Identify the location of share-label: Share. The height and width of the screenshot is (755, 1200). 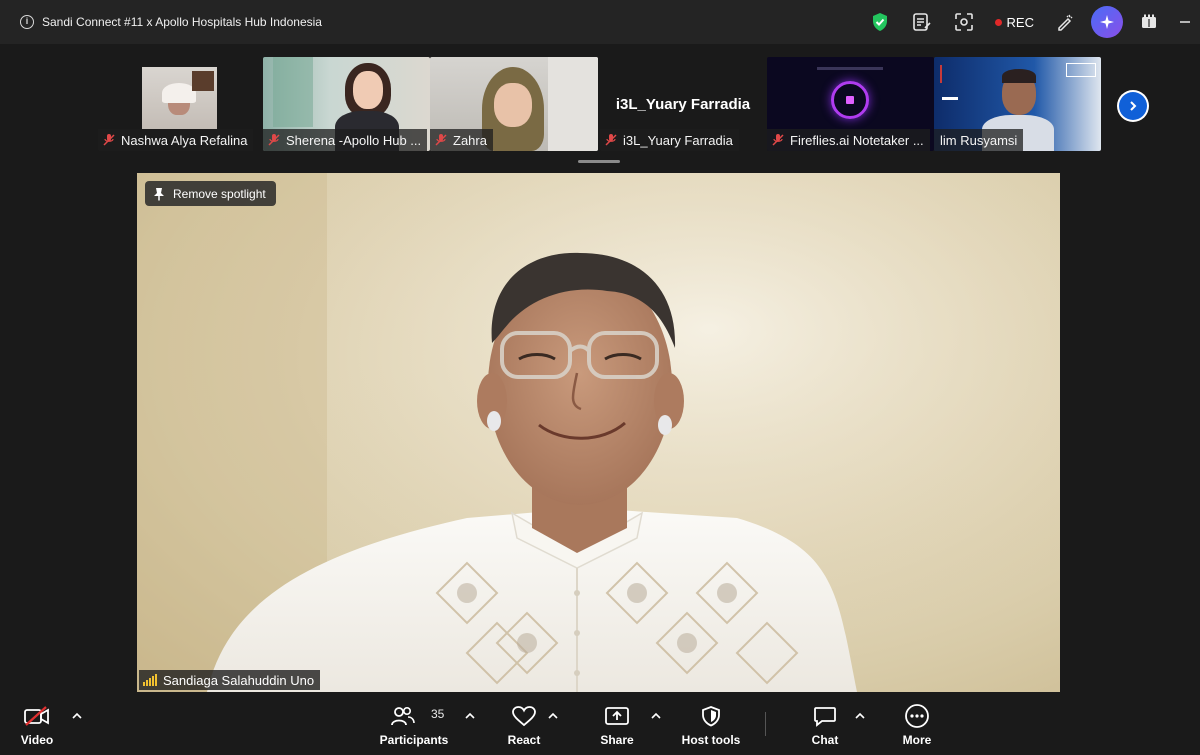
(617, 740).